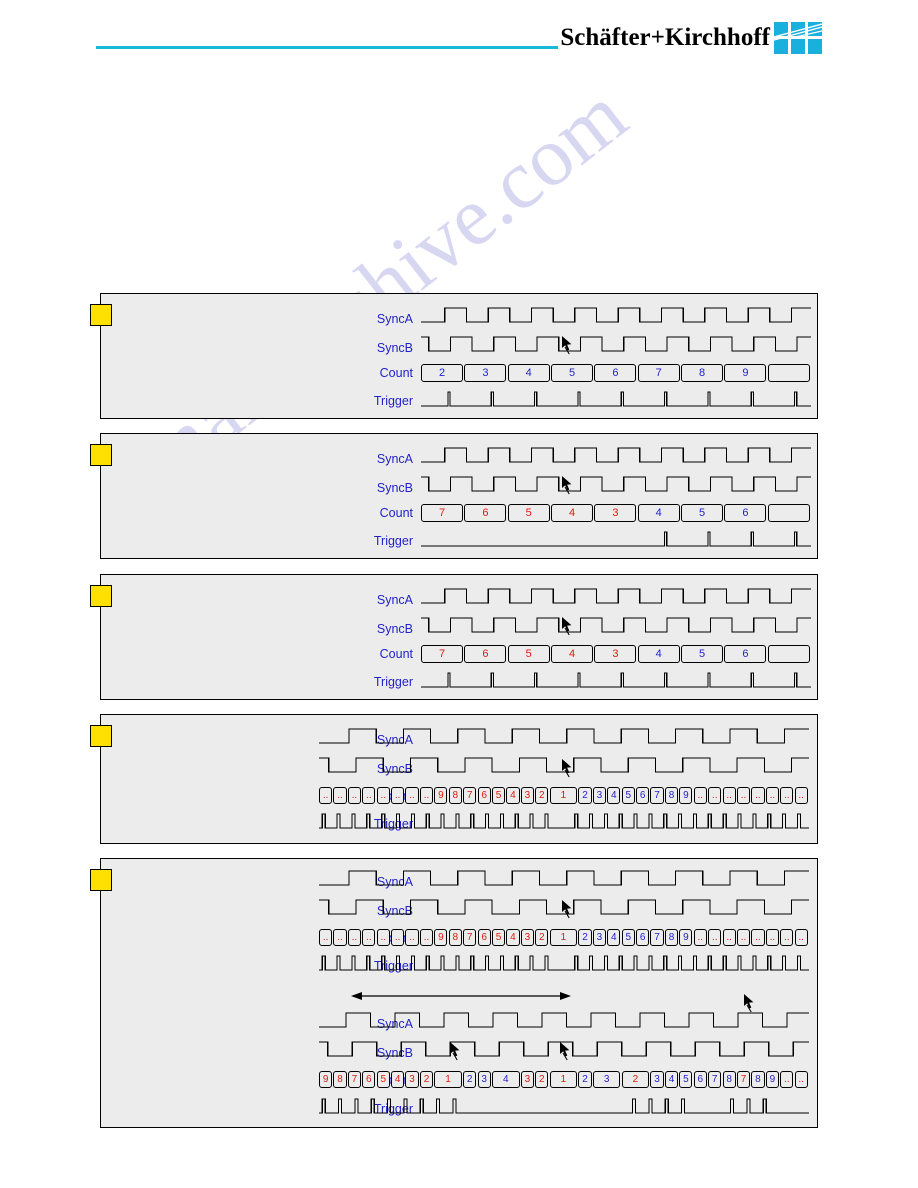 This screenshot has height=1188, width=918. Describe the element at coordinates (564, 963) in the screenshot. I see `trigger-waveform-upper` at that location.